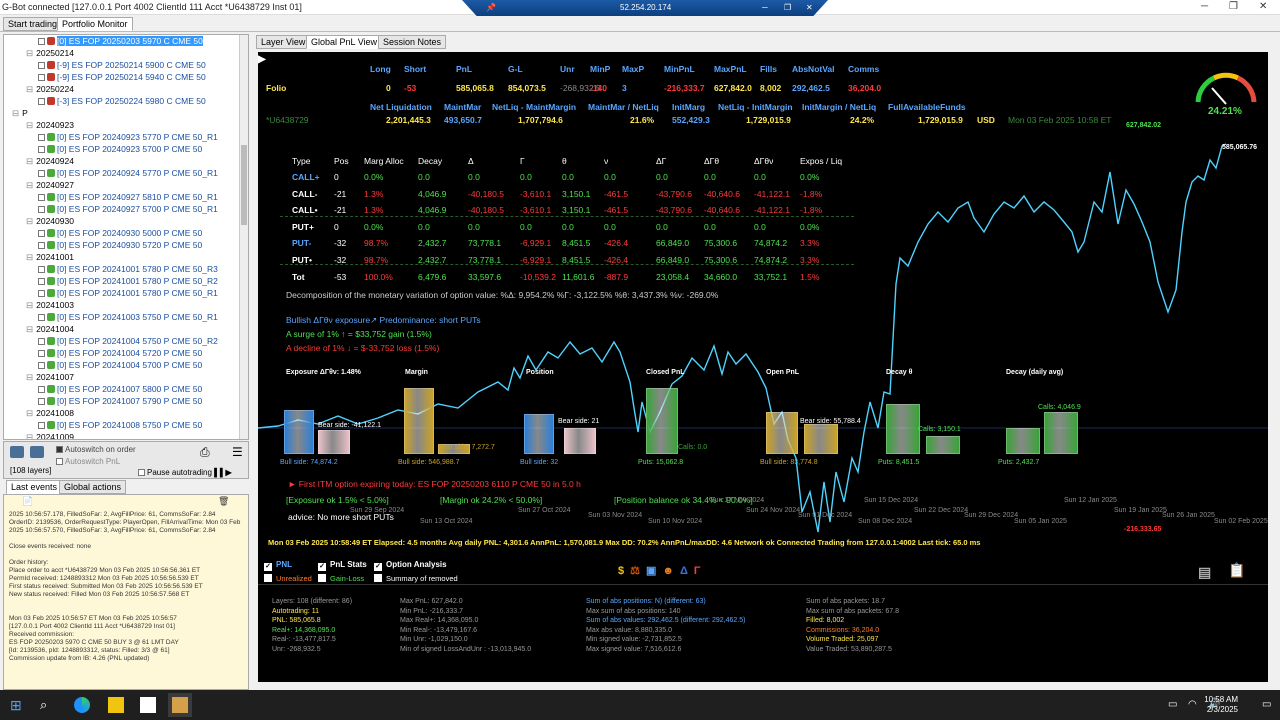 The width and height of the screenshot is (1280, 720). What do you see at coordinates (185, 472) in the screenshot?
I see `pause-autotrading-option: Pause autotrading ▌▌▶` at bounding box center [185, 472].